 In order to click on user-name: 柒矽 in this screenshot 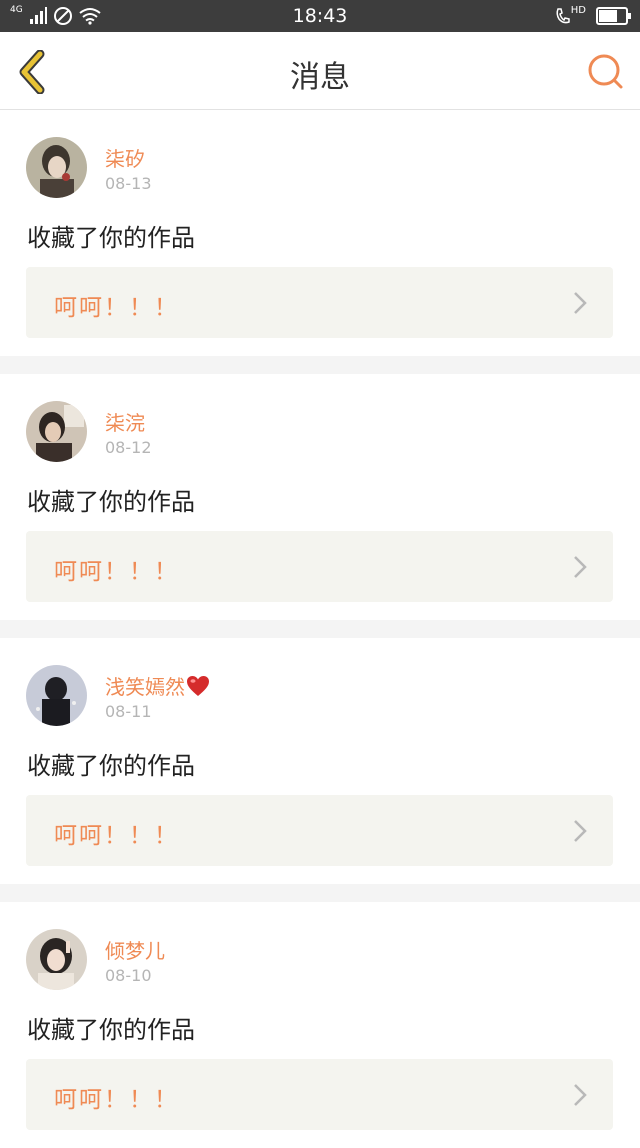, I will do `click(125, 157)`.